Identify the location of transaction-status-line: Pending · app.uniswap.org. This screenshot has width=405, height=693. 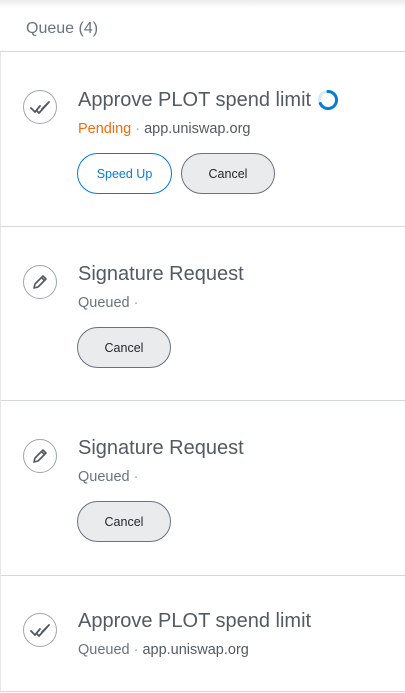
(164, 129).